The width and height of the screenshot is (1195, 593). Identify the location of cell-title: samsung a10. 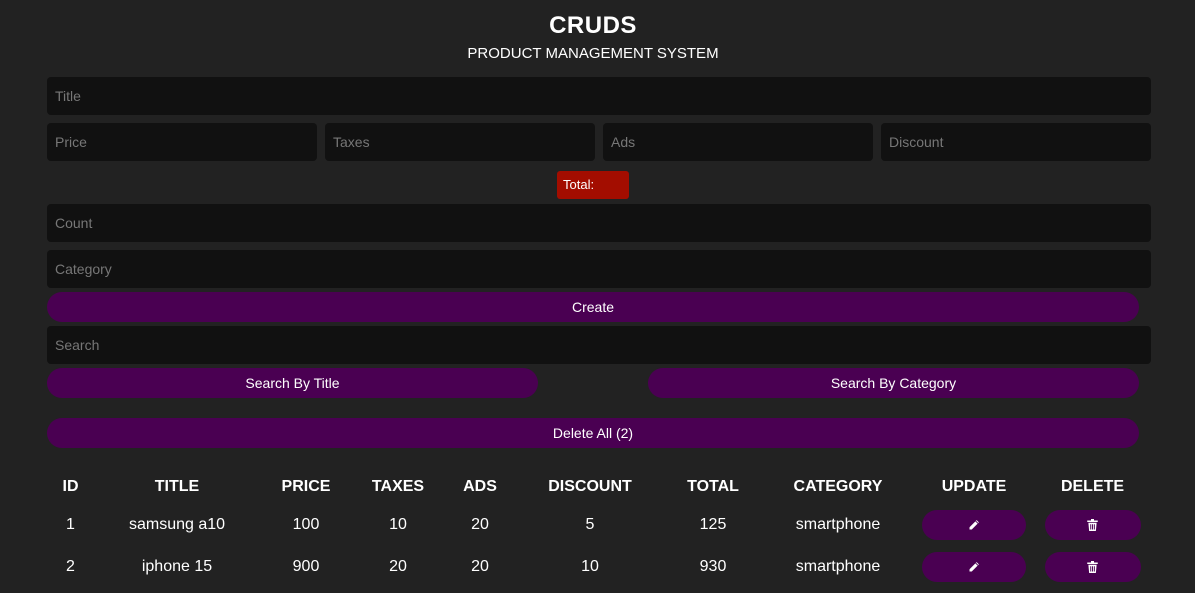
(177, 524).